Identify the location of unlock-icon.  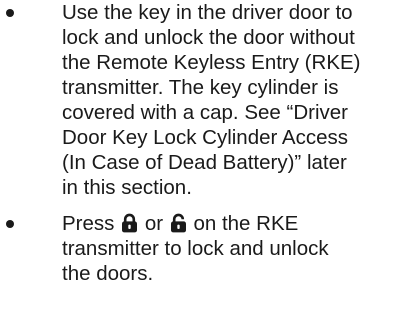
(178, 223).